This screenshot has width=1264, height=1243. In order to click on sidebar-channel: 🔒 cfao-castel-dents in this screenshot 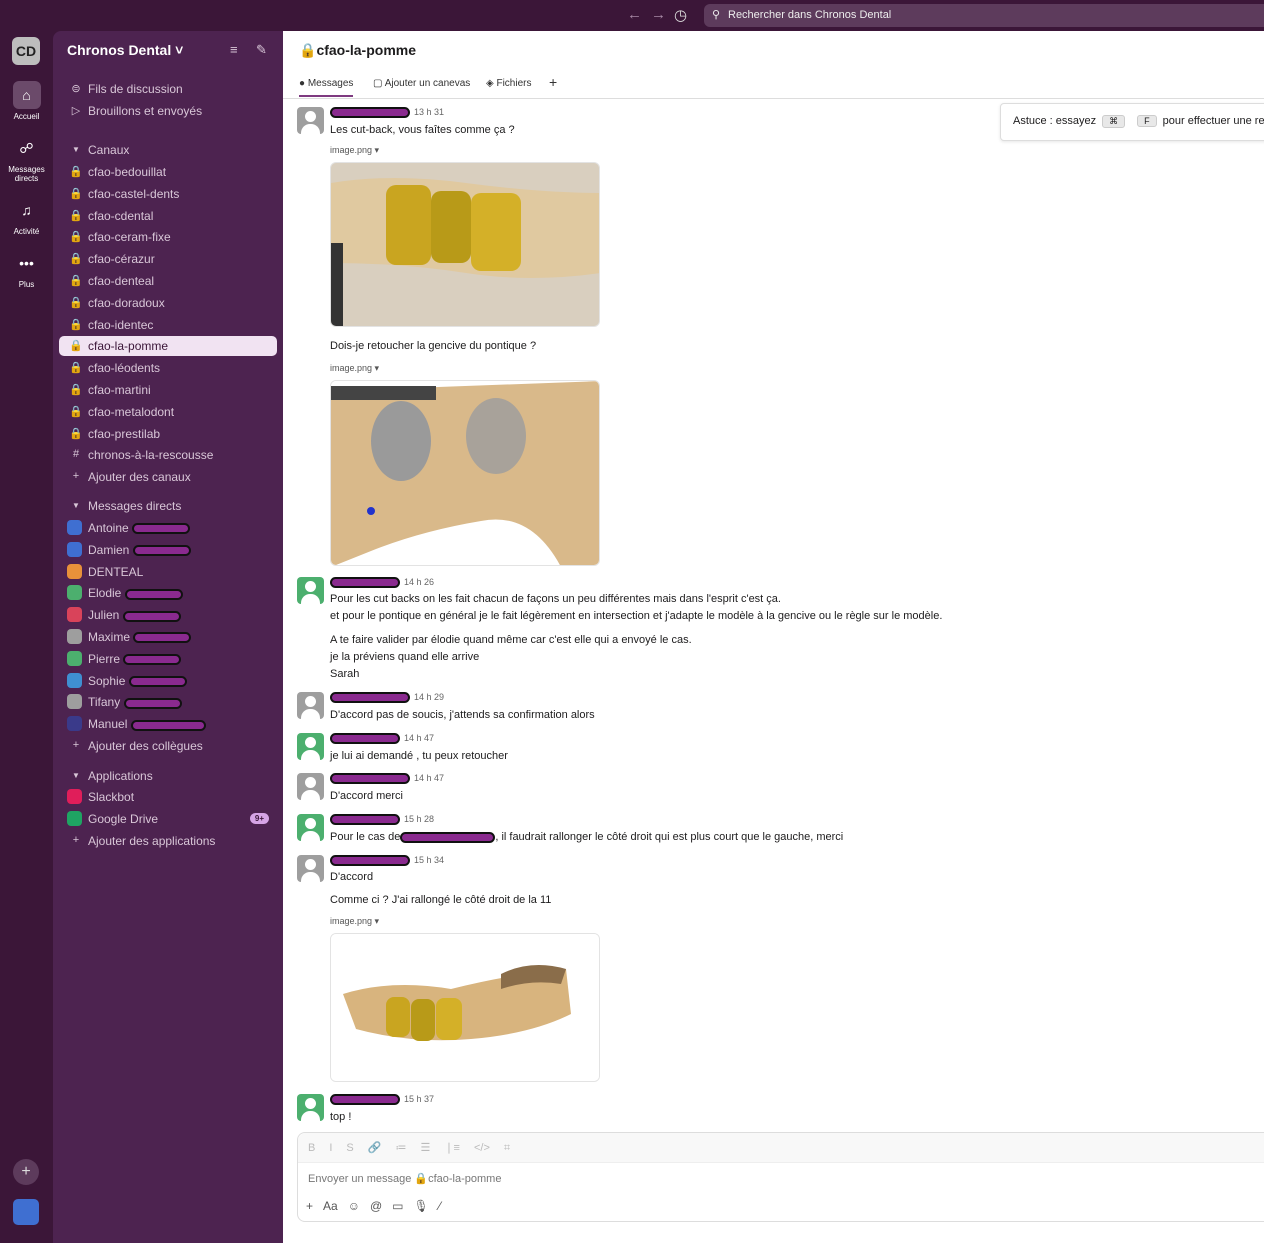, I will do `click(168, 194)`.